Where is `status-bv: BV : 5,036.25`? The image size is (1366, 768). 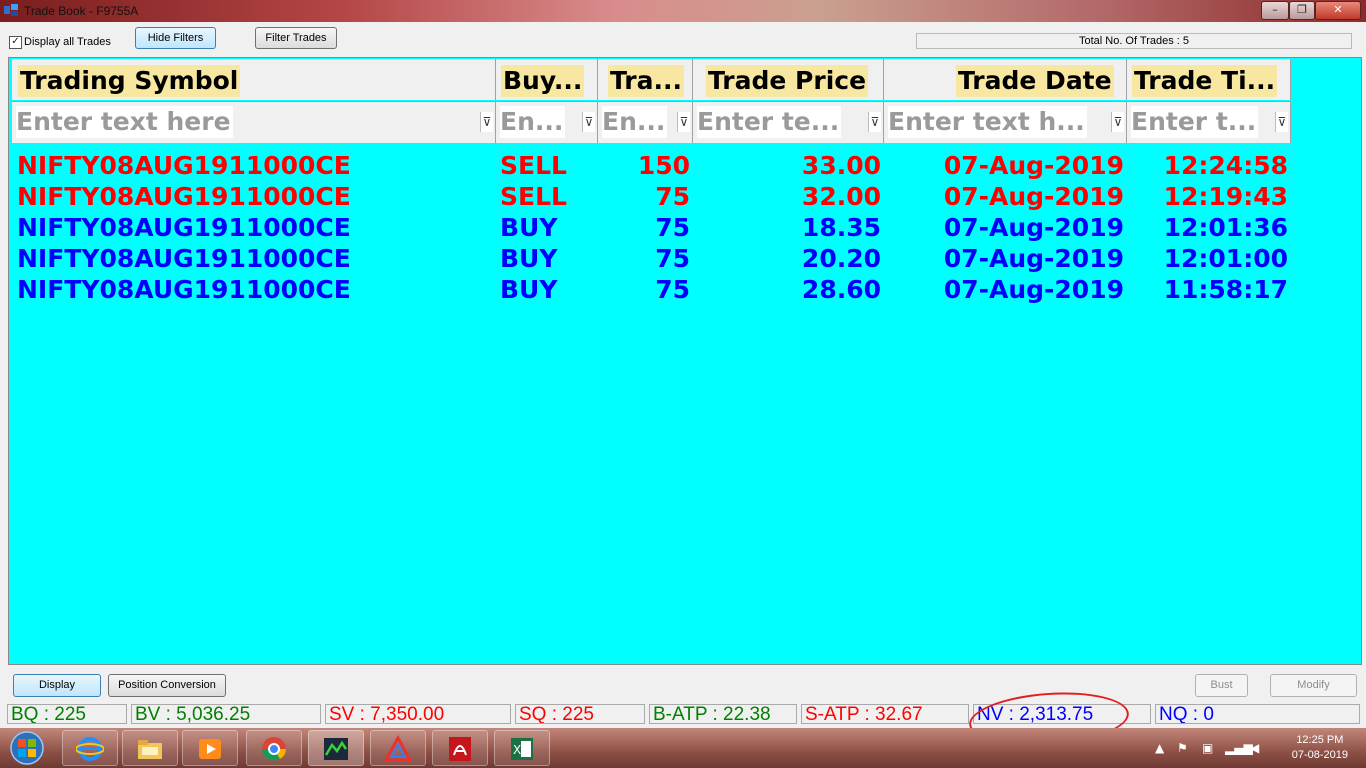 status-bv: BV : 5,036.25 is located at coordinates (226, 714).